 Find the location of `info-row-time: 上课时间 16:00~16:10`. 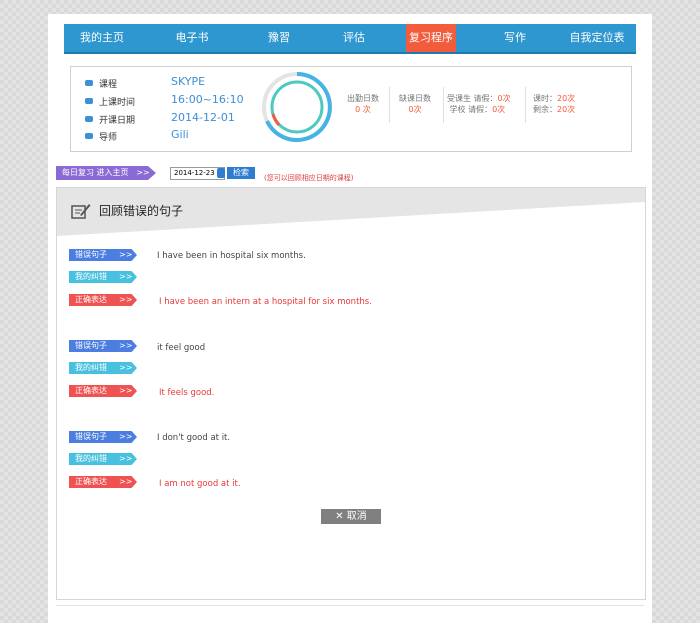

info-row-time: 上课时间 16:00~16:10 is located at coordinates (164, 101).